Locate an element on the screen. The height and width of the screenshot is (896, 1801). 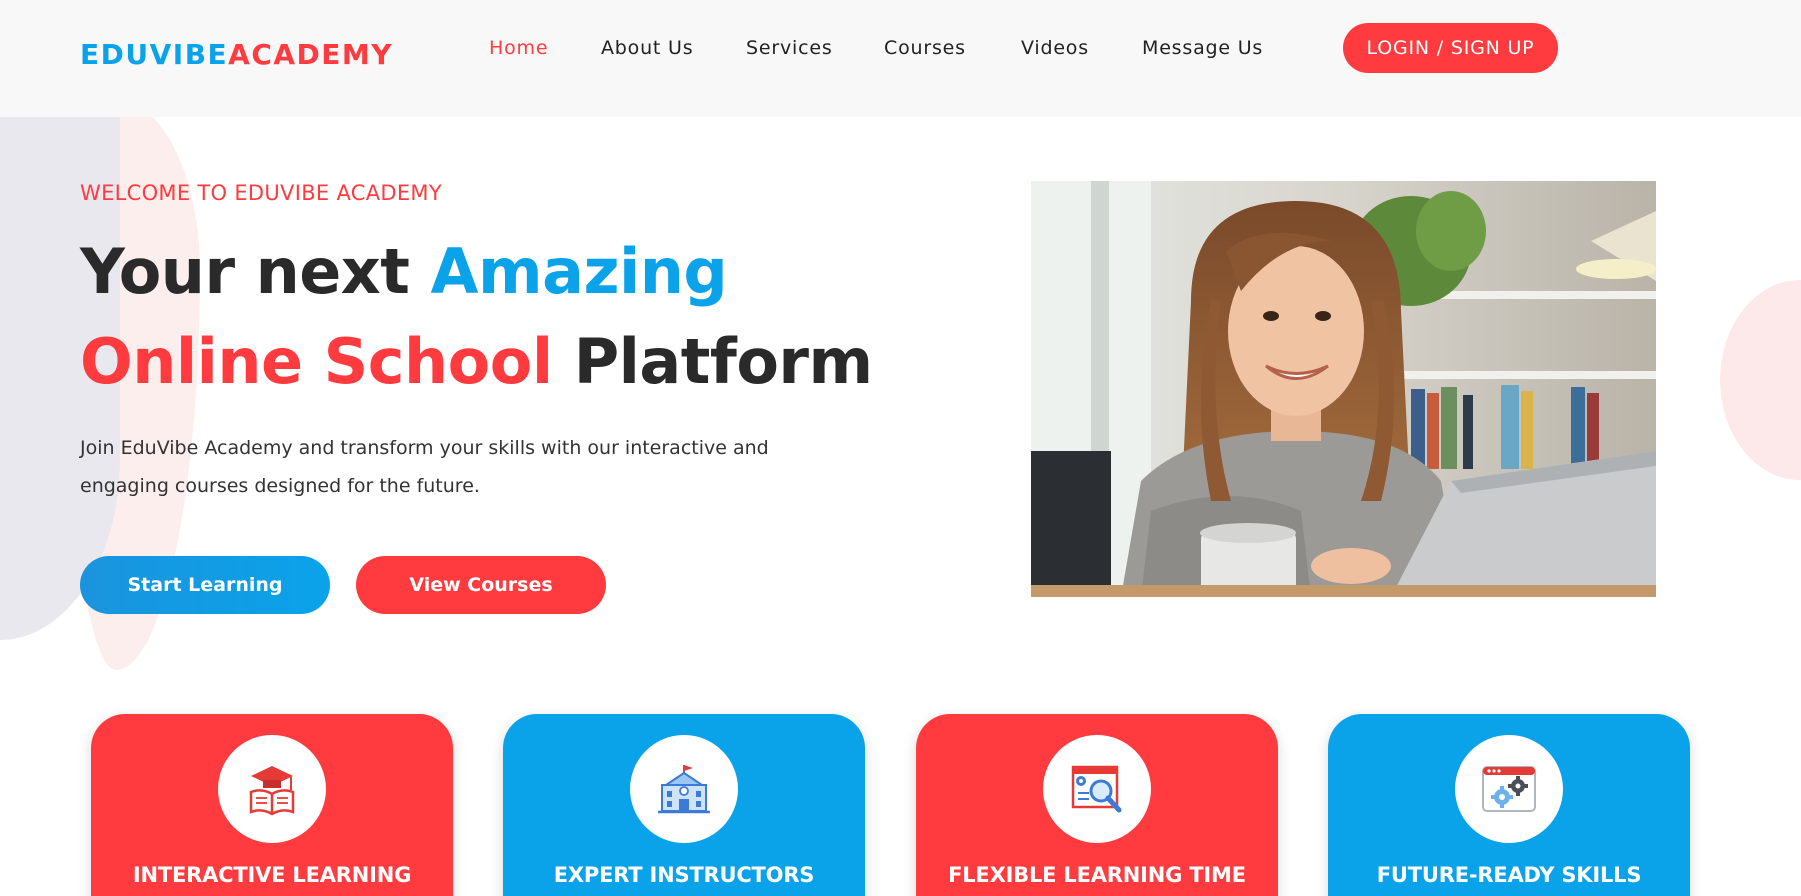
logo: EDUVIBEACADEMY is located at coordinates (236, 54).